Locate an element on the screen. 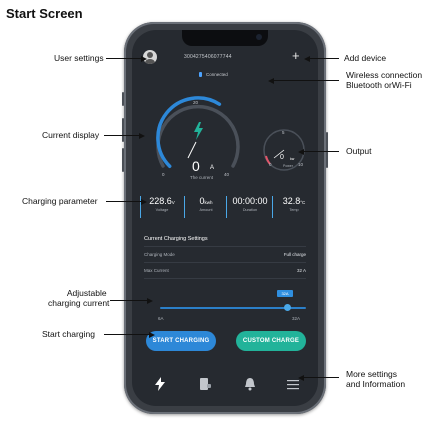 The image size is (434, 421). callout-add-device: Add device is located at coordinates (365, 58).